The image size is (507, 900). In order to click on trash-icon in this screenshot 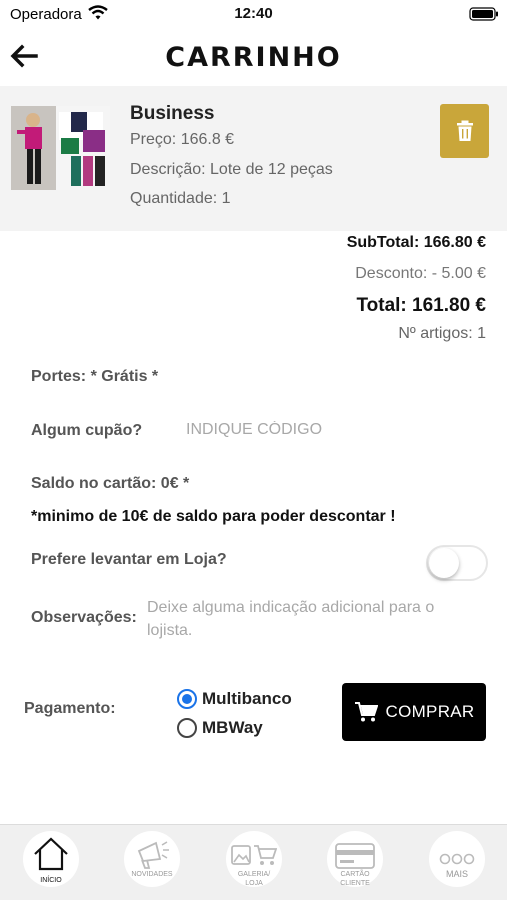, I will do `click(464, 130)`.